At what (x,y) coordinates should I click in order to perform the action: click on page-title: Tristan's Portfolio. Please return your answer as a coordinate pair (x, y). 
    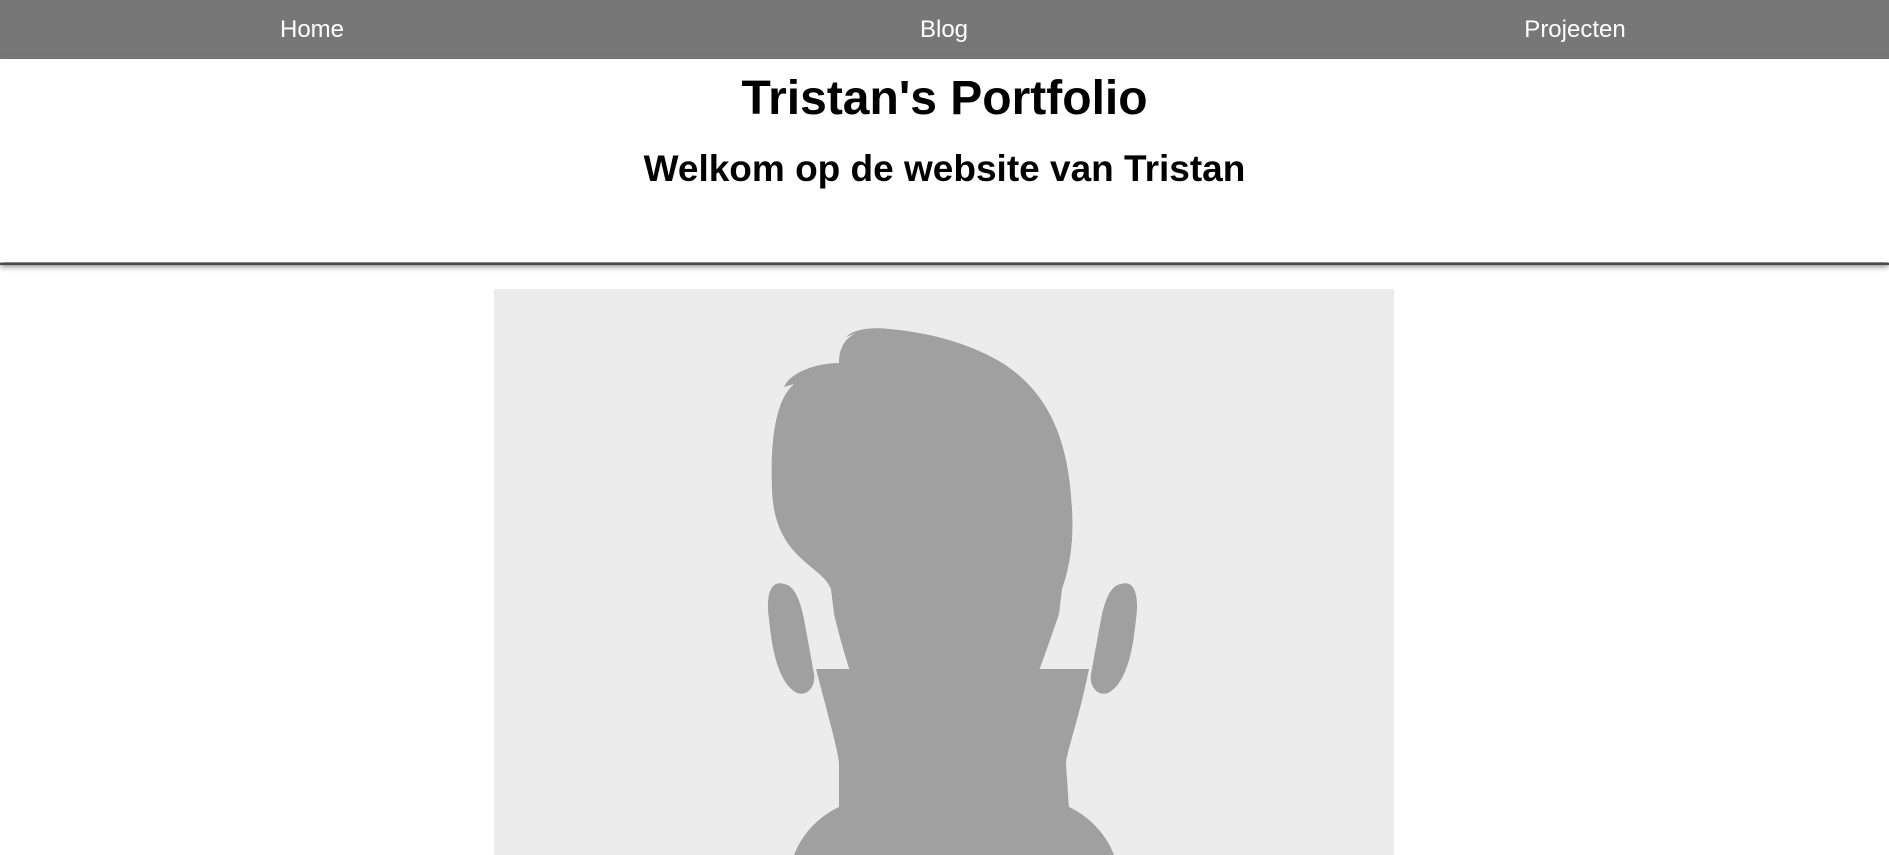
    Looking at the image, I should click on (944, 98).